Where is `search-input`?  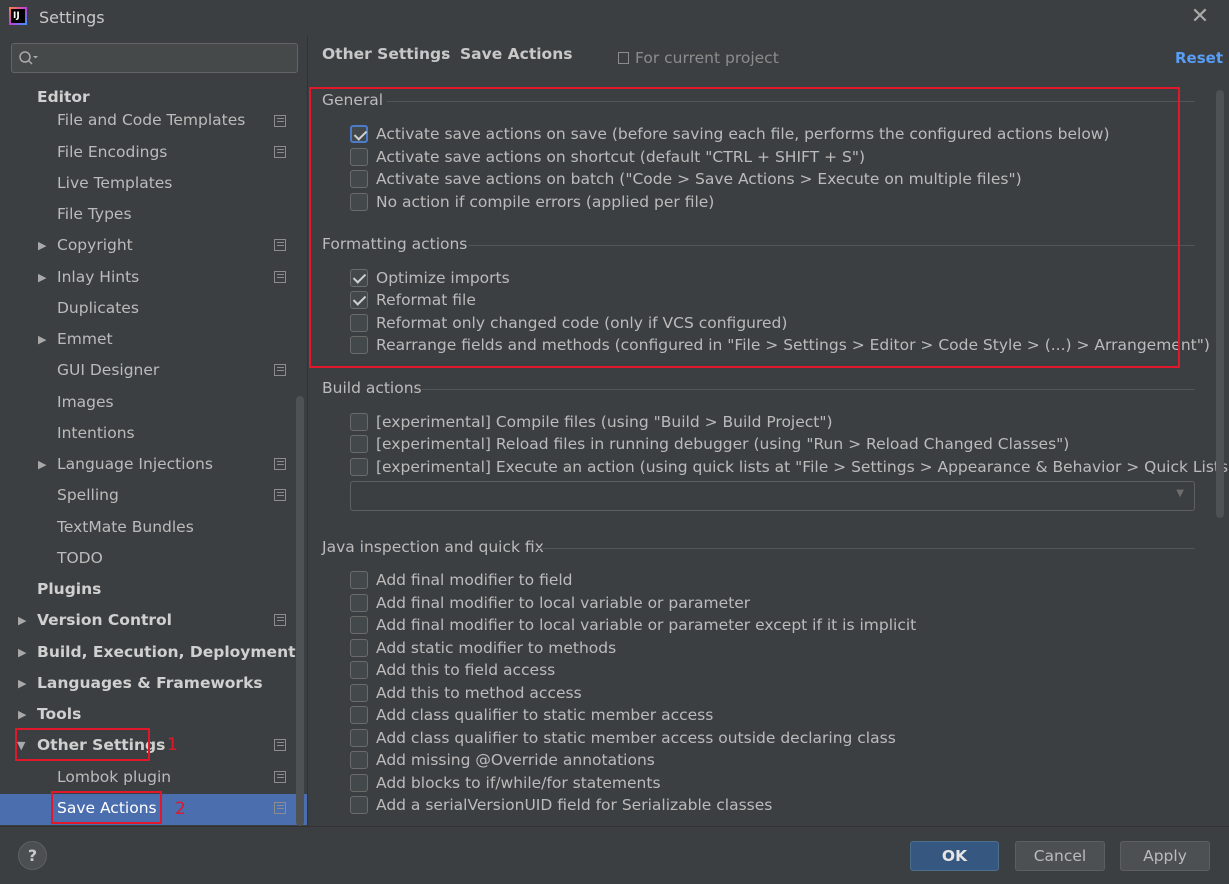
search-input is located at coordinates (154, 58).